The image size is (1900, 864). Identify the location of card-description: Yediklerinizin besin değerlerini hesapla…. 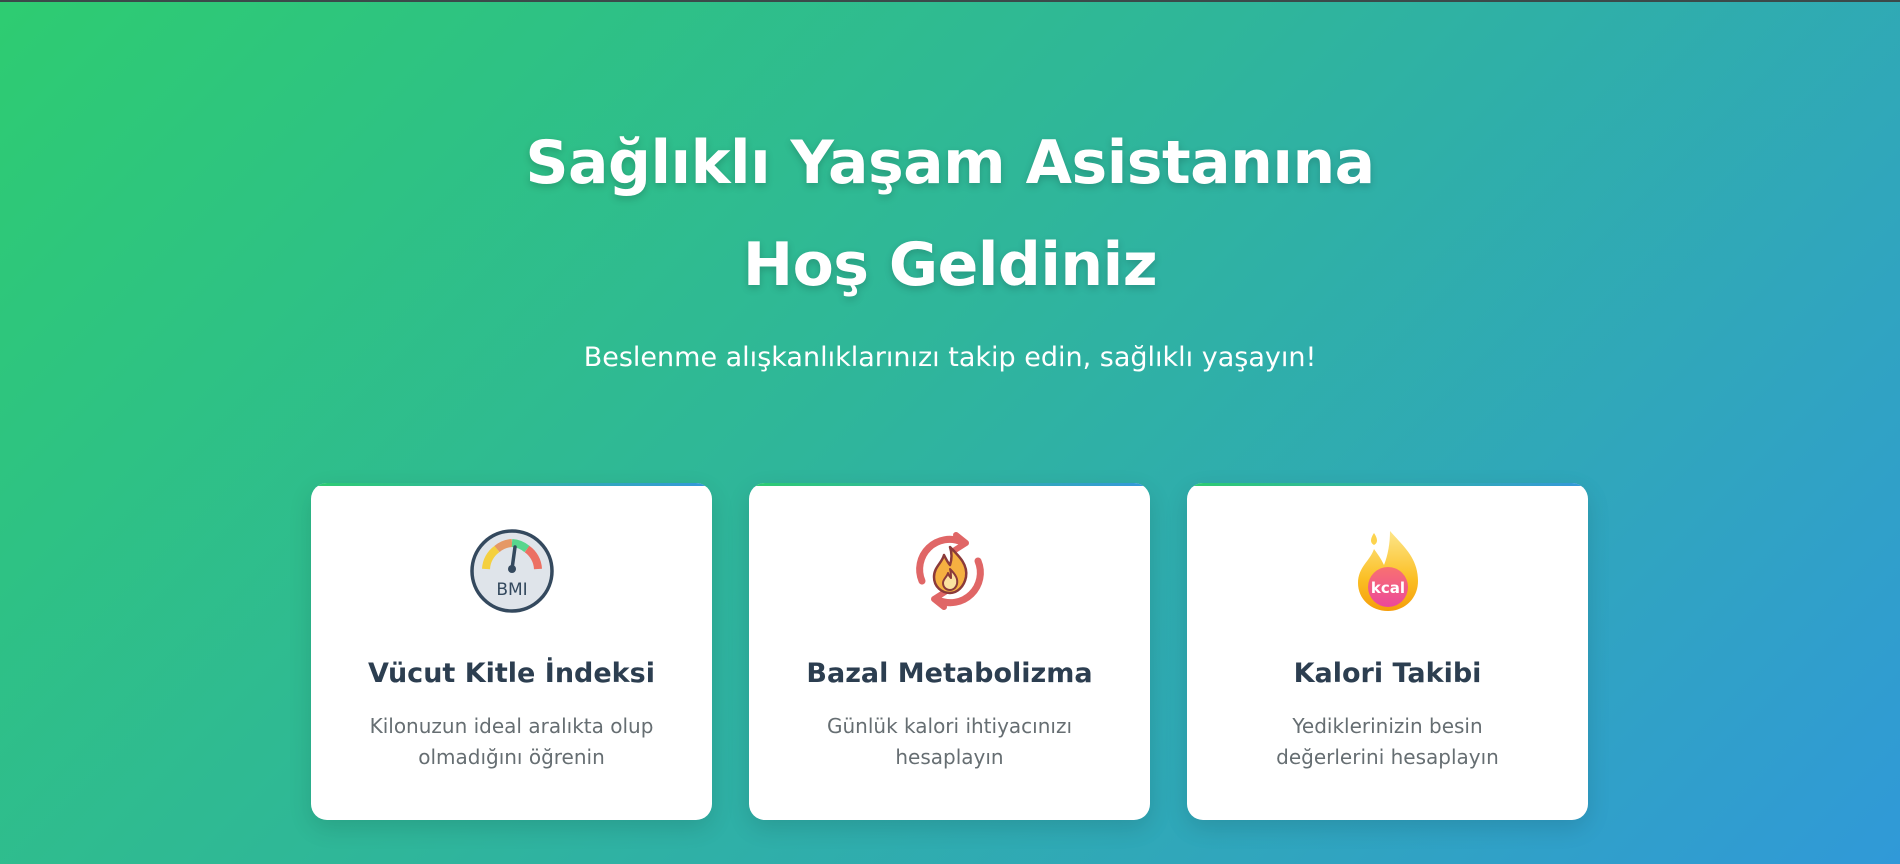
(1387, 741).